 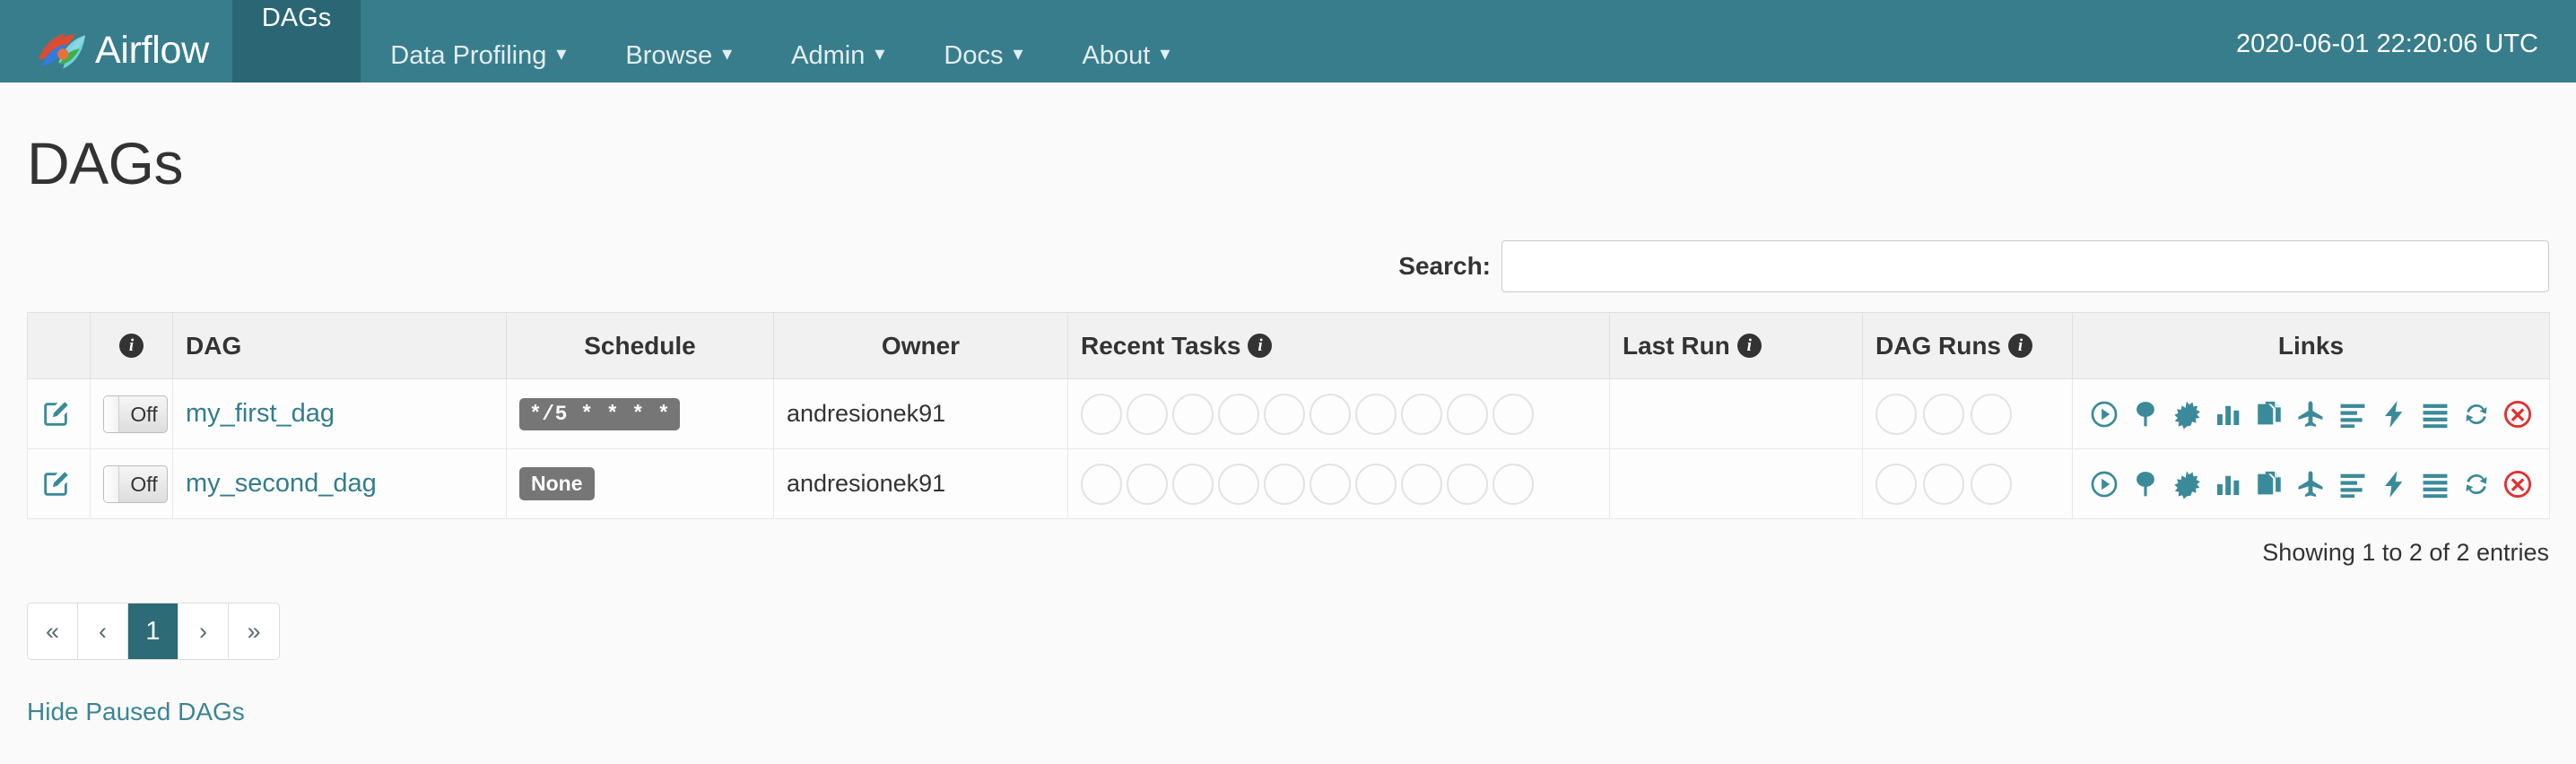 I want to click on col-header-recent-tasks: Recent Tasks i, so click(x=1338, y=345).